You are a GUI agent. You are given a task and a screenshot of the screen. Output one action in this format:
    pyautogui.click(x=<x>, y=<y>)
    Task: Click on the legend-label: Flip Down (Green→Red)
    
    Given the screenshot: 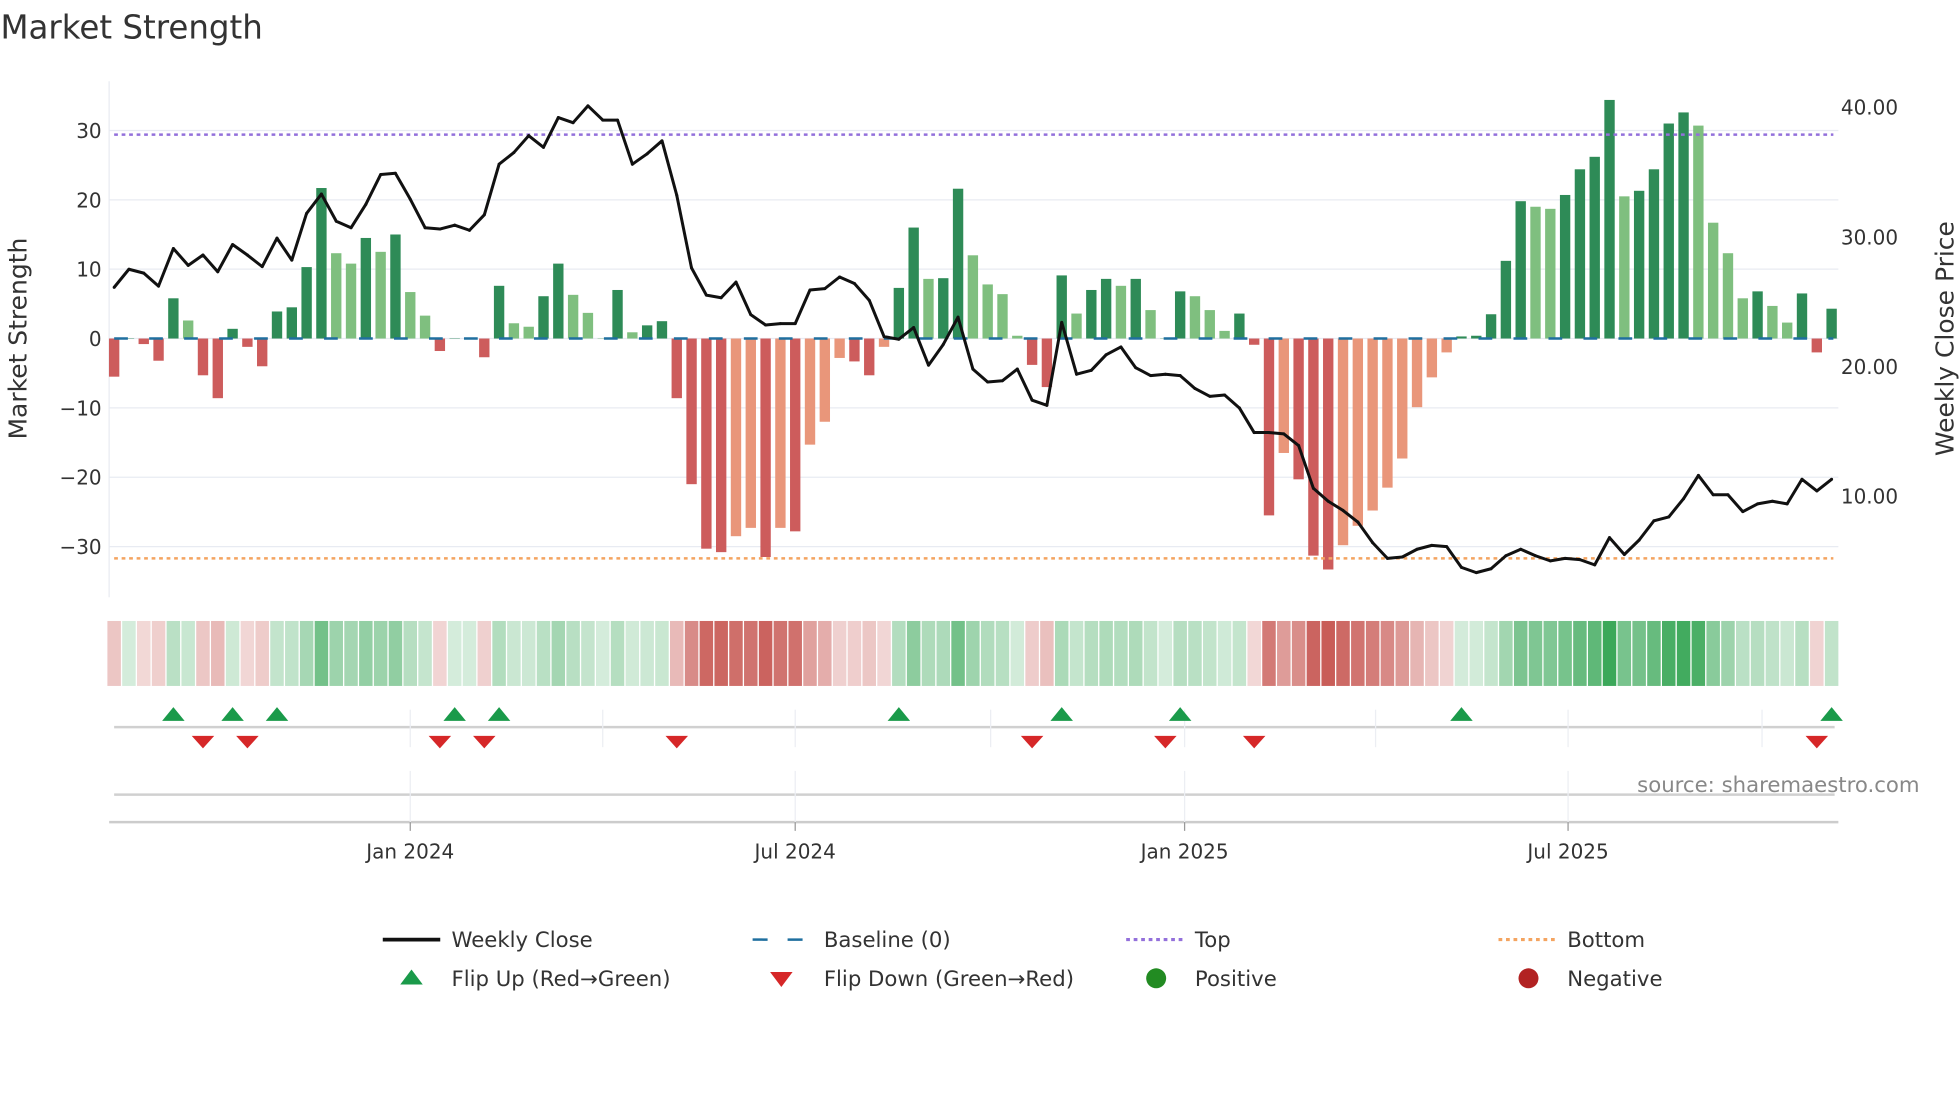 What is the action you would take?
    pyautogui.click(x=949, y=979)
    